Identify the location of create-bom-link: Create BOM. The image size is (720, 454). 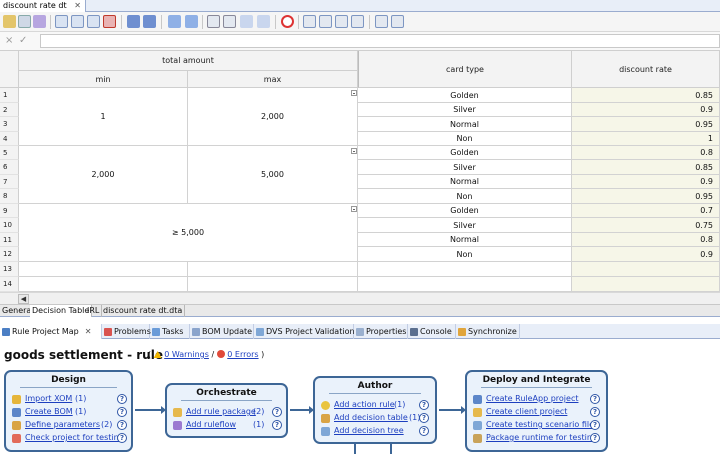
(49, 411).